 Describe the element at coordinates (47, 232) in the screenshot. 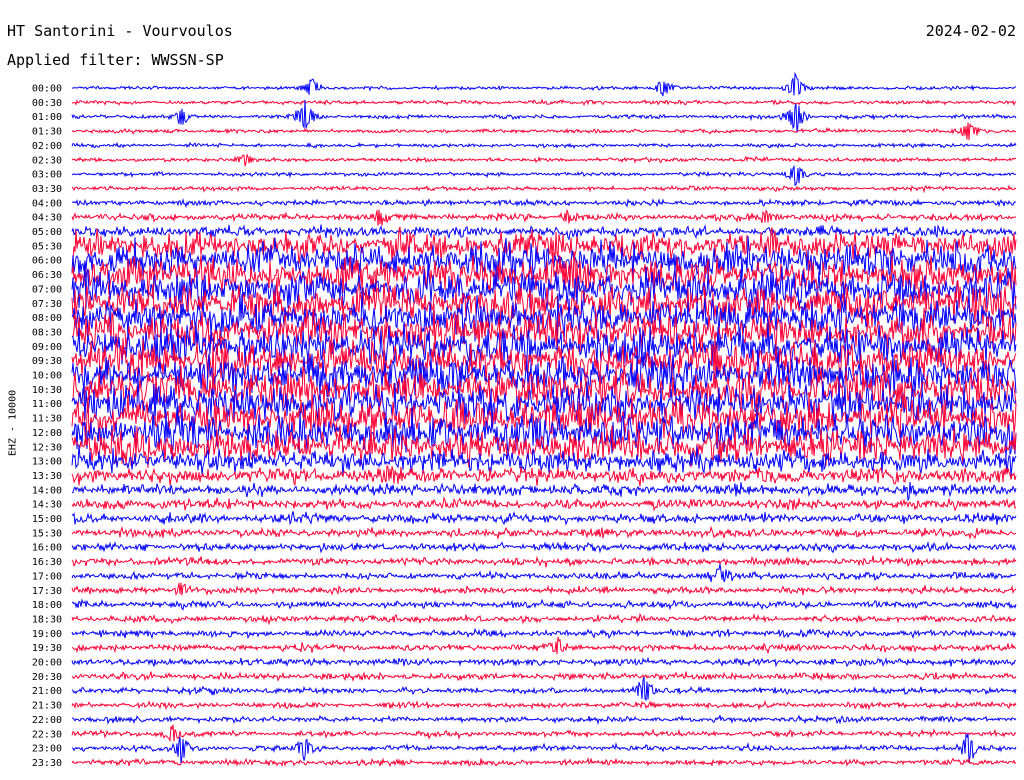

I see `time-tick-label: 05:00` at that location.